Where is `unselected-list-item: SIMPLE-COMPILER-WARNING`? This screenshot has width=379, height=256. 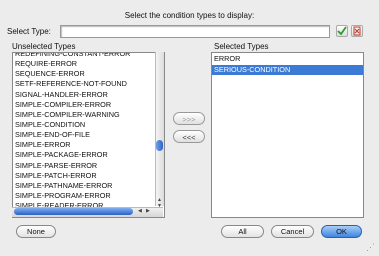
unselected-list-item: SIMPLE-COMPILER-WARNING is located at coordinates (72, 115).